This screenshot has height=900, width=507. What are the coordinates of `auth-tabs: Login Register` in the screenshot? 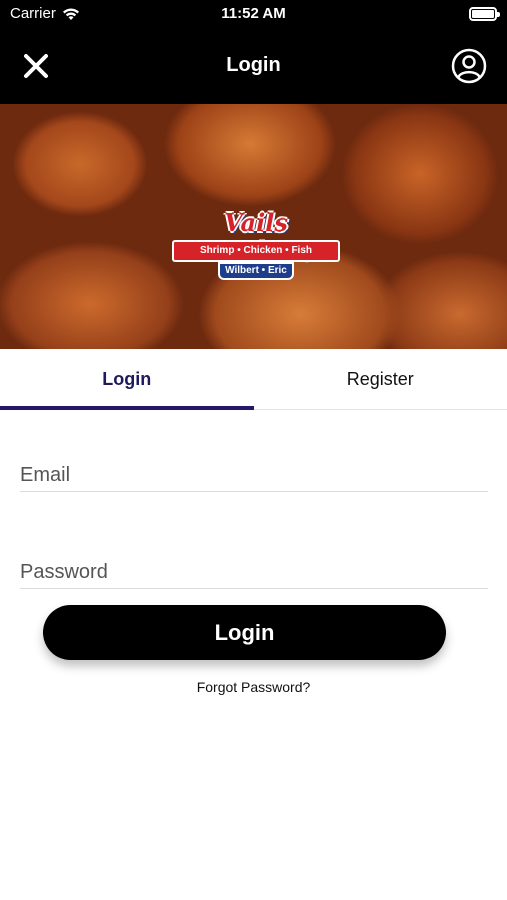 It's located at (253, 379).